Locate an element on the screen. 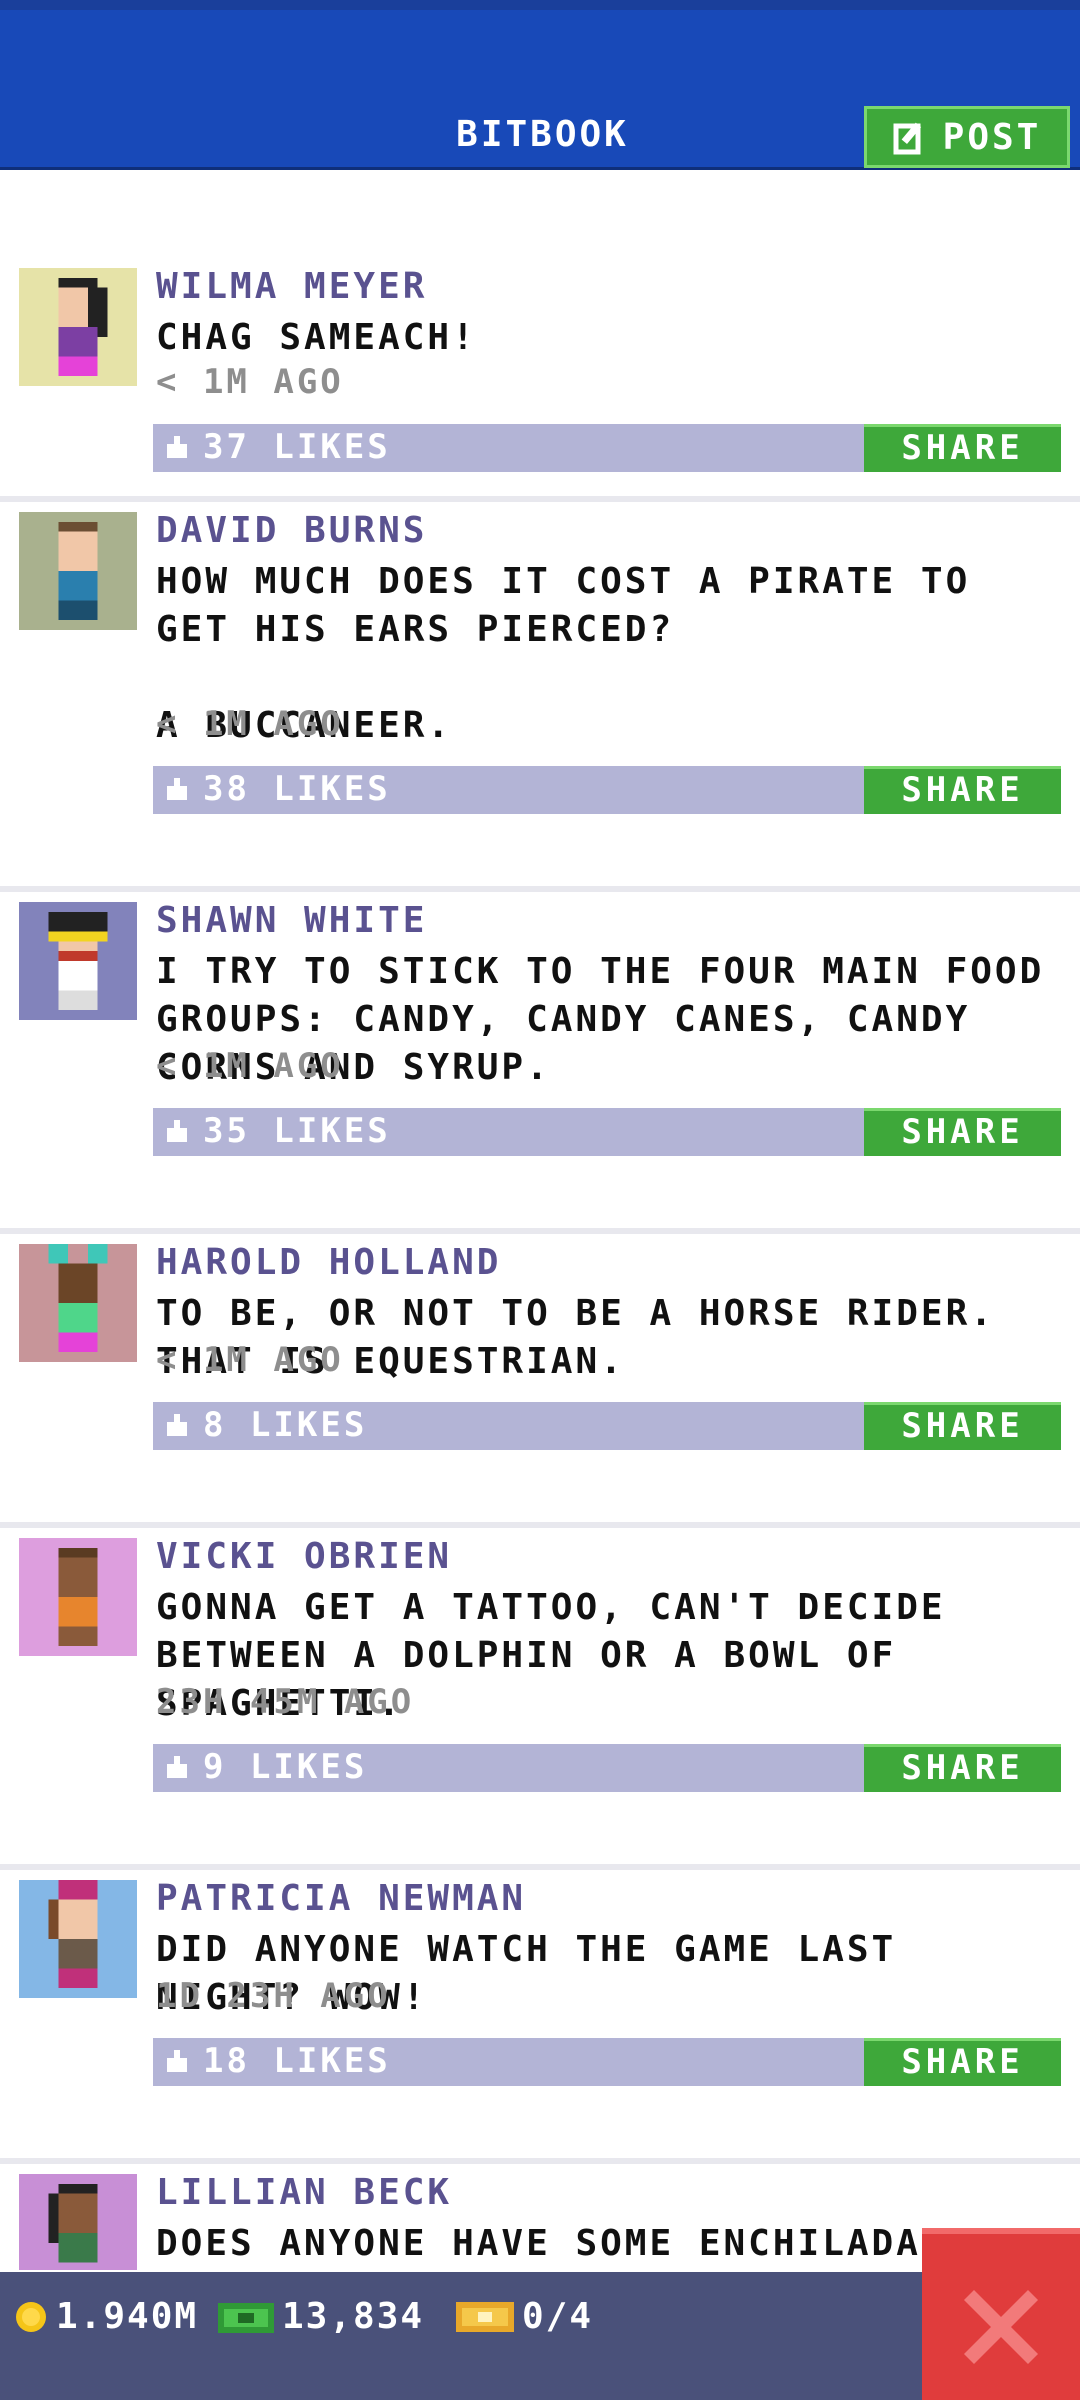  coins-stat: 1.940M is located at coordinates (106, 2316).